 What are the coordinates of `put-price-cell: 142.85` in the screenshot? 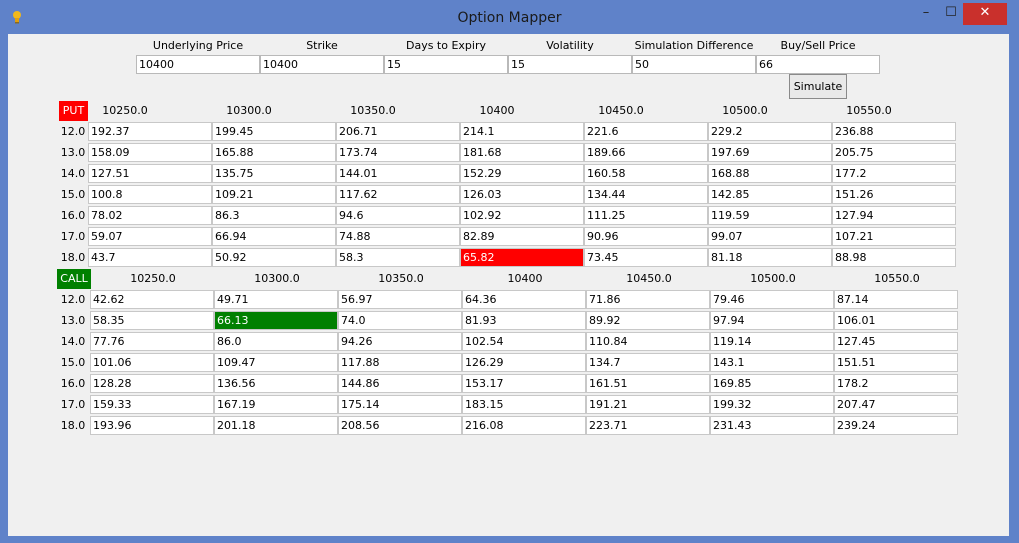 It's located at (770, 194).